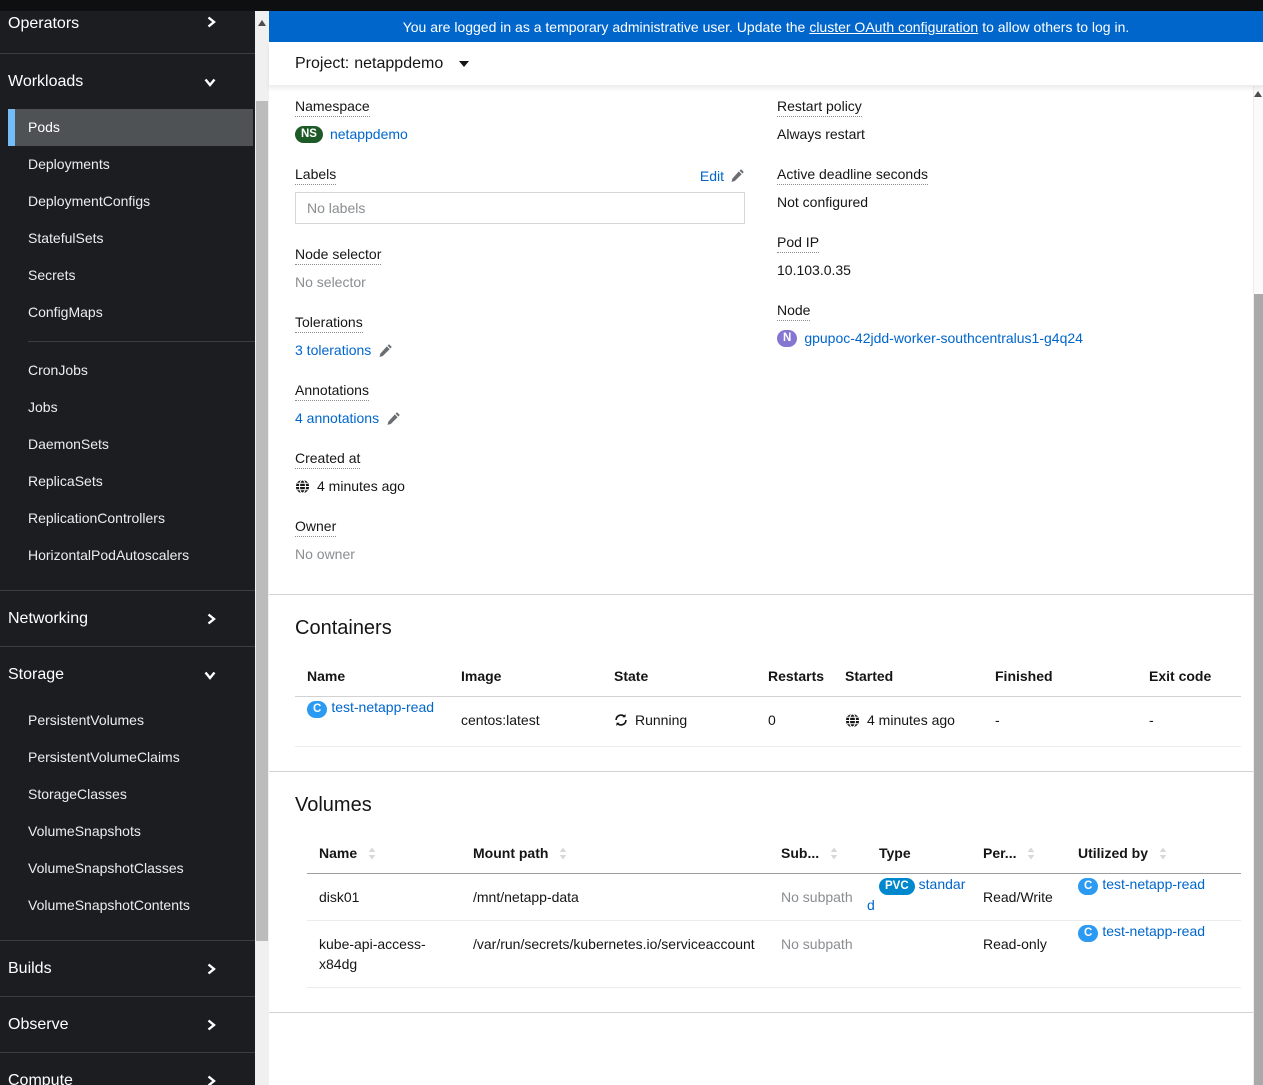 This screenshot has width=1263, height=1085. I want to click on sort-arrows-icon, so click(1163, 853).